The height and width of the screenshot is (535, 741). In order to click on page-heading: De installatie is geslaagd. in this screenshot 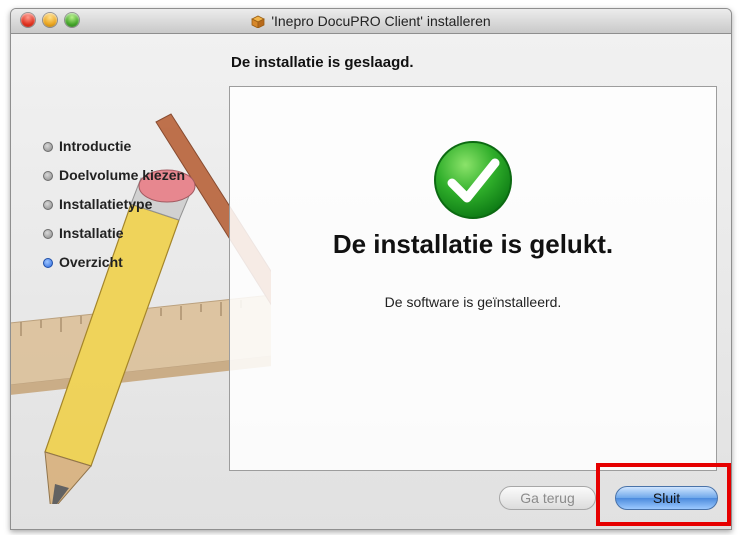, I will do `click(322, 62)`.